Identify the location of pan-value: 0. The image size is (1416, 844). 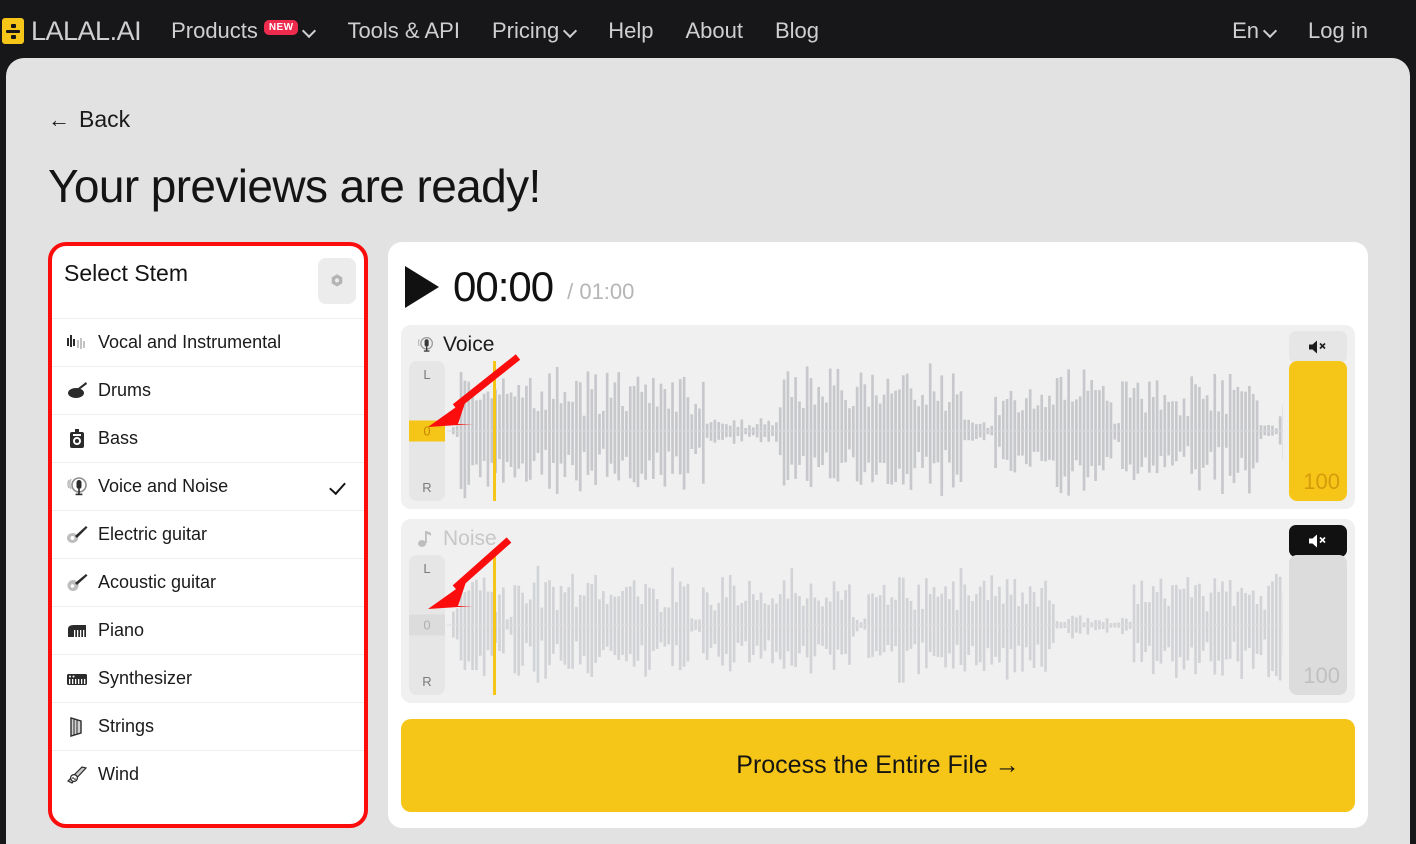
(427, 625).